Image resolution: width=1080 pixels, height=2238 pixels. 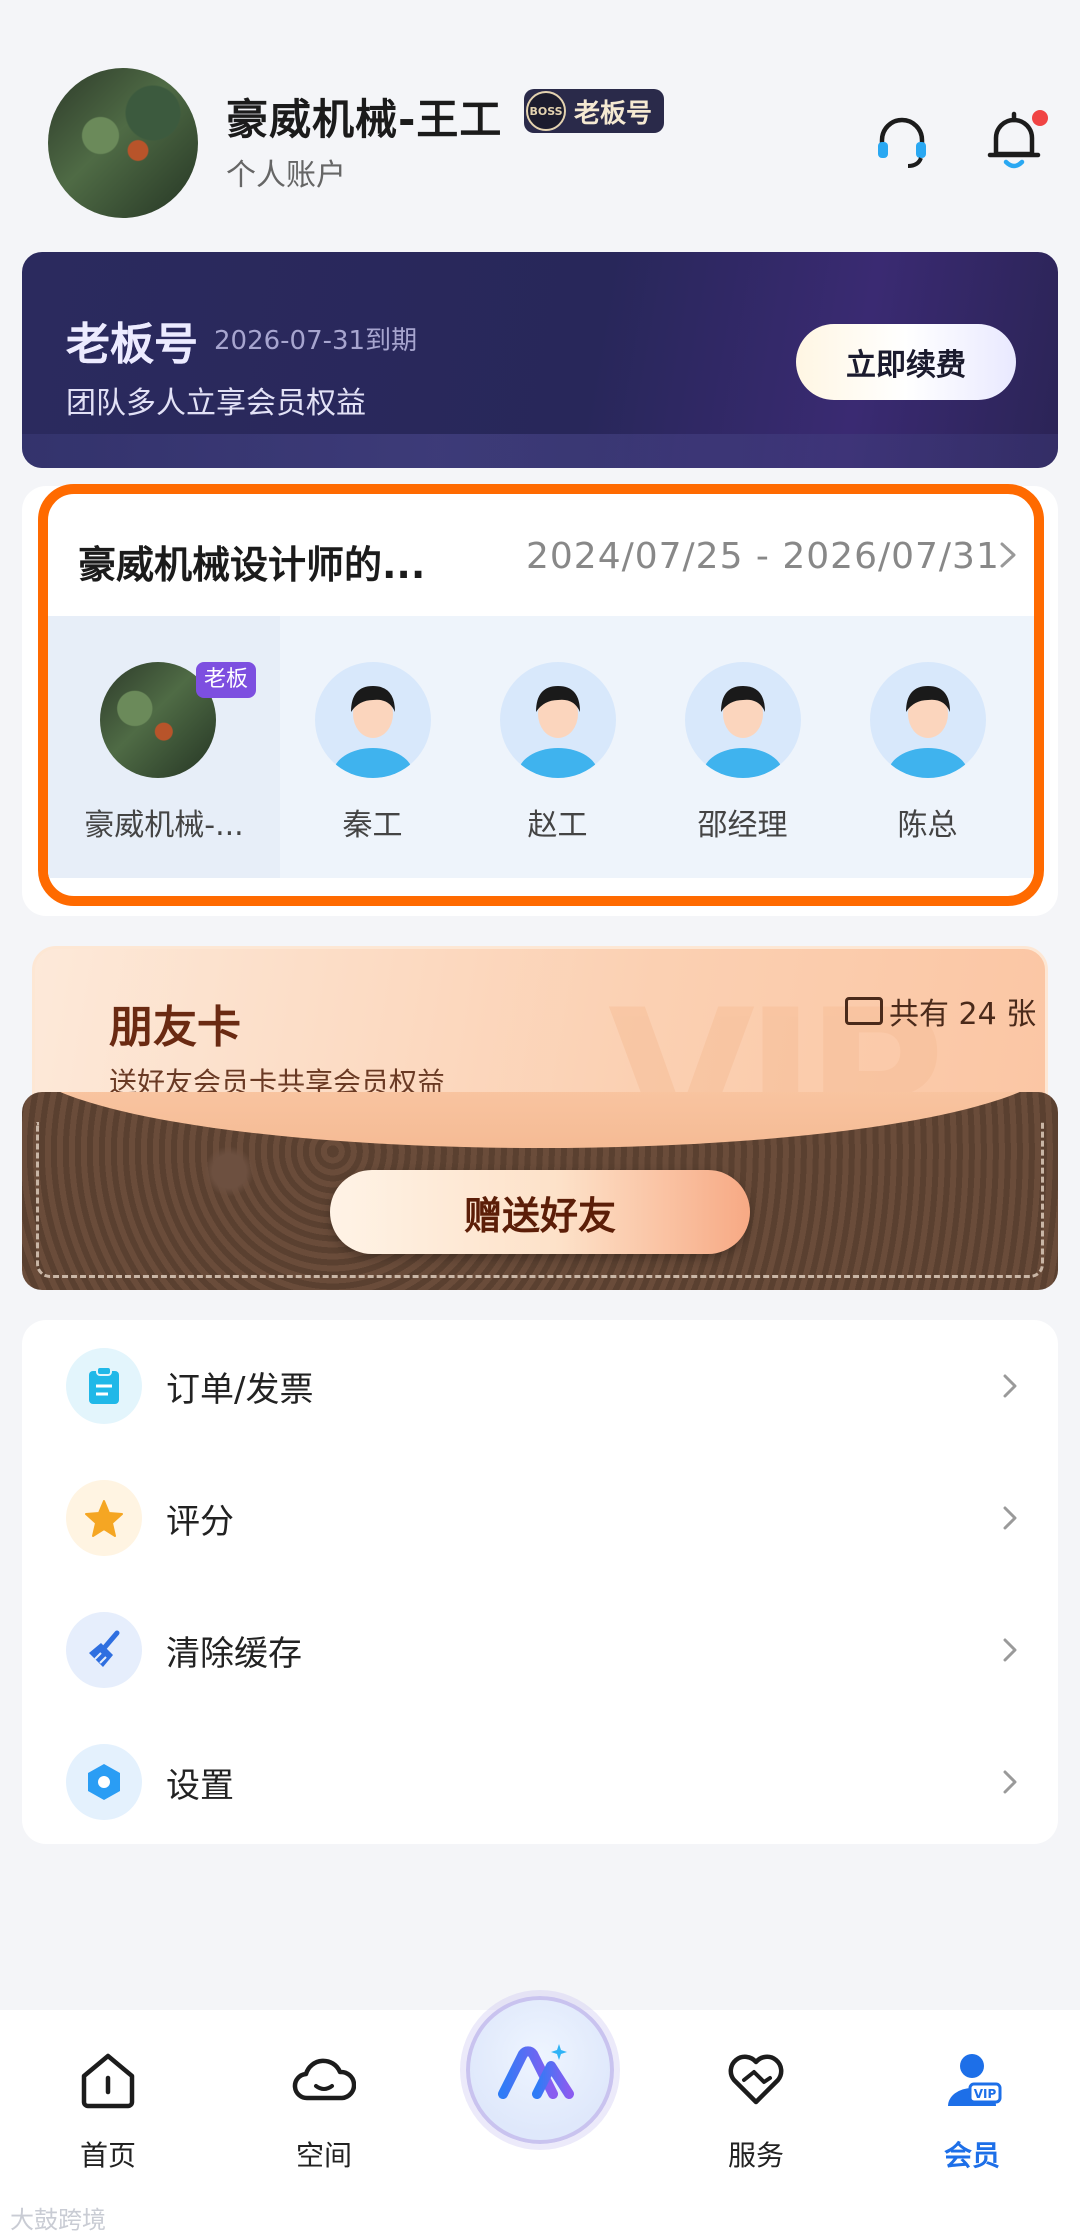 What do you see at coordinates (364, 119) in the screenshot?
I see `user-name: 豪威机械-王工` at bounding box center [364, 119].